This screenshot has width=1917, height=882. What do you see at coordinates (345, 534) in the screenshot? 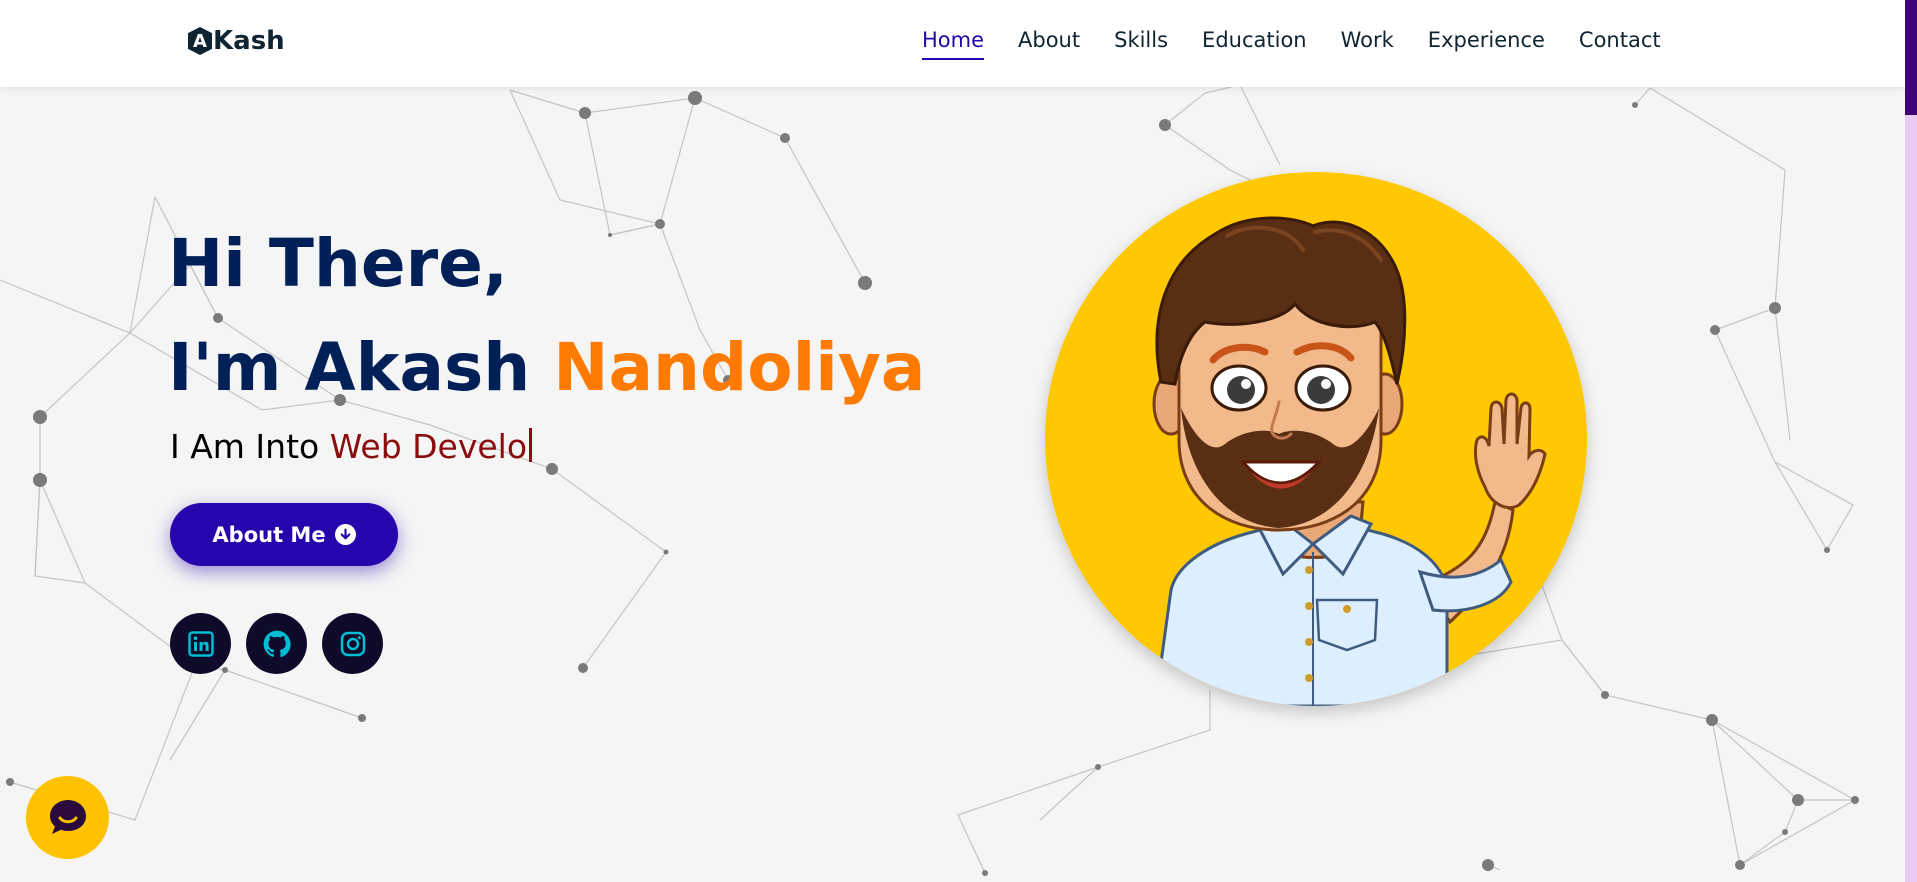
I see `arrow-down-circle-icon` at bounding box center [345, 534].